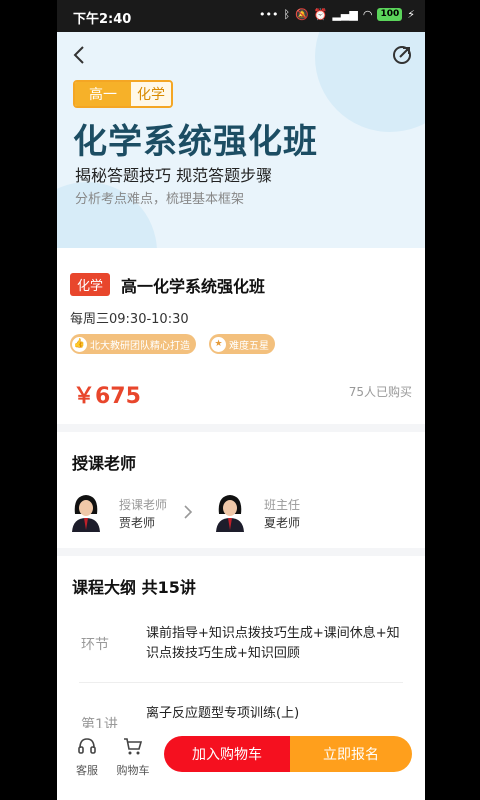  What do you see at coordinates (282, 505) in the screenshot?
I see `teacher-role: 班主任` at bounding box center [282, 505].